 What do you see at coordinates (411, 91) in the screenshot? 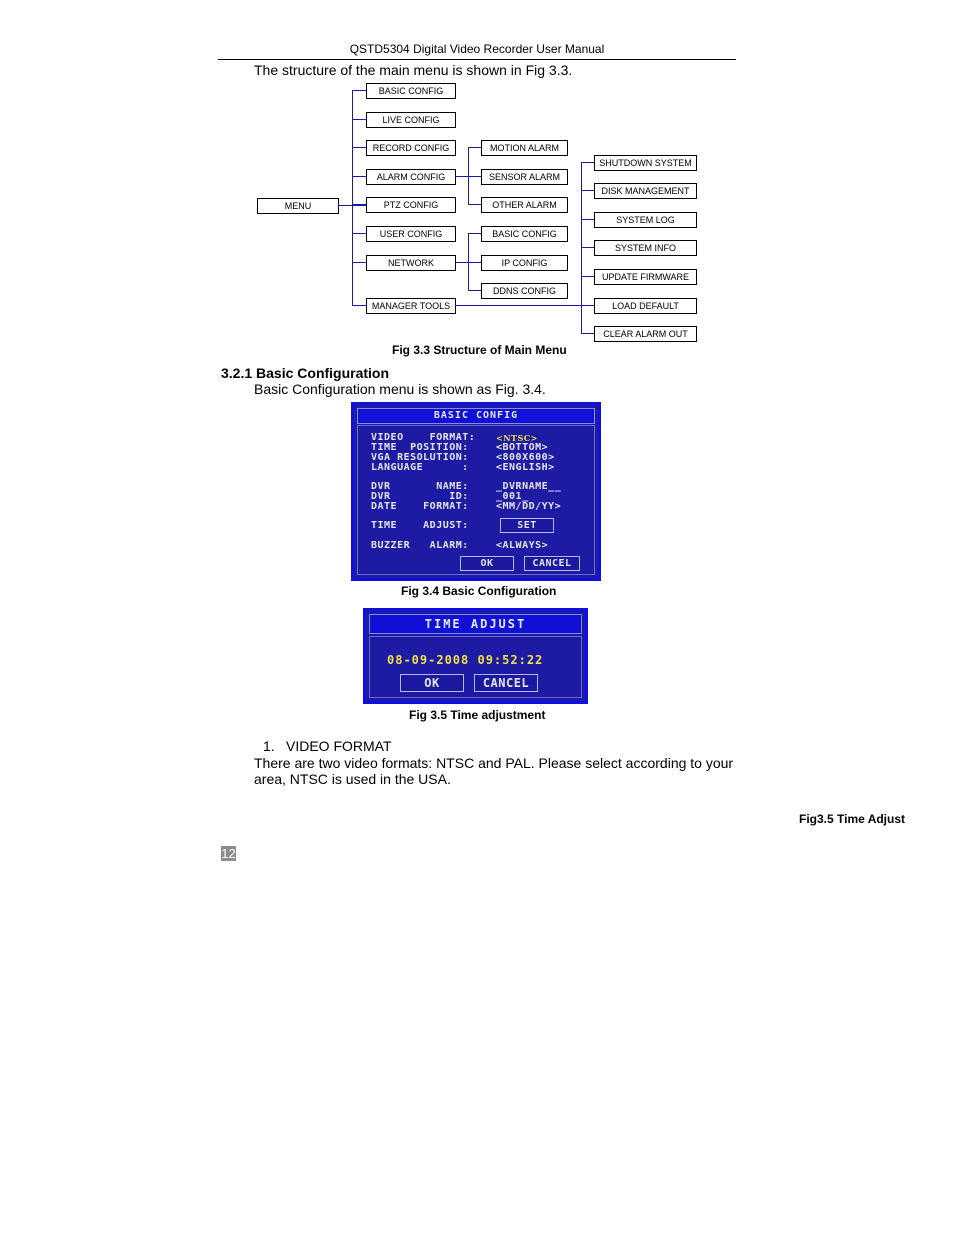
I see `menu-box-basic-config: BASIC CONFIG` at bounding box center [411, 91].